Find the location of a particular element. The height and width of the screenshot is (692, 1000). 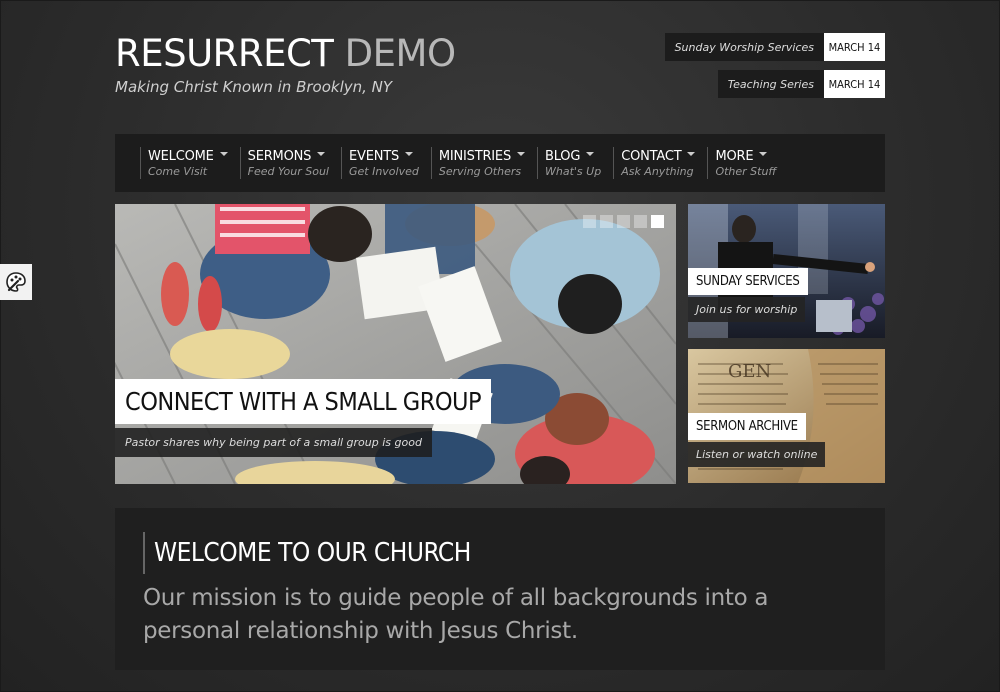

nav-item-sublabel: Get Involved is located at coordinates (383, 171).